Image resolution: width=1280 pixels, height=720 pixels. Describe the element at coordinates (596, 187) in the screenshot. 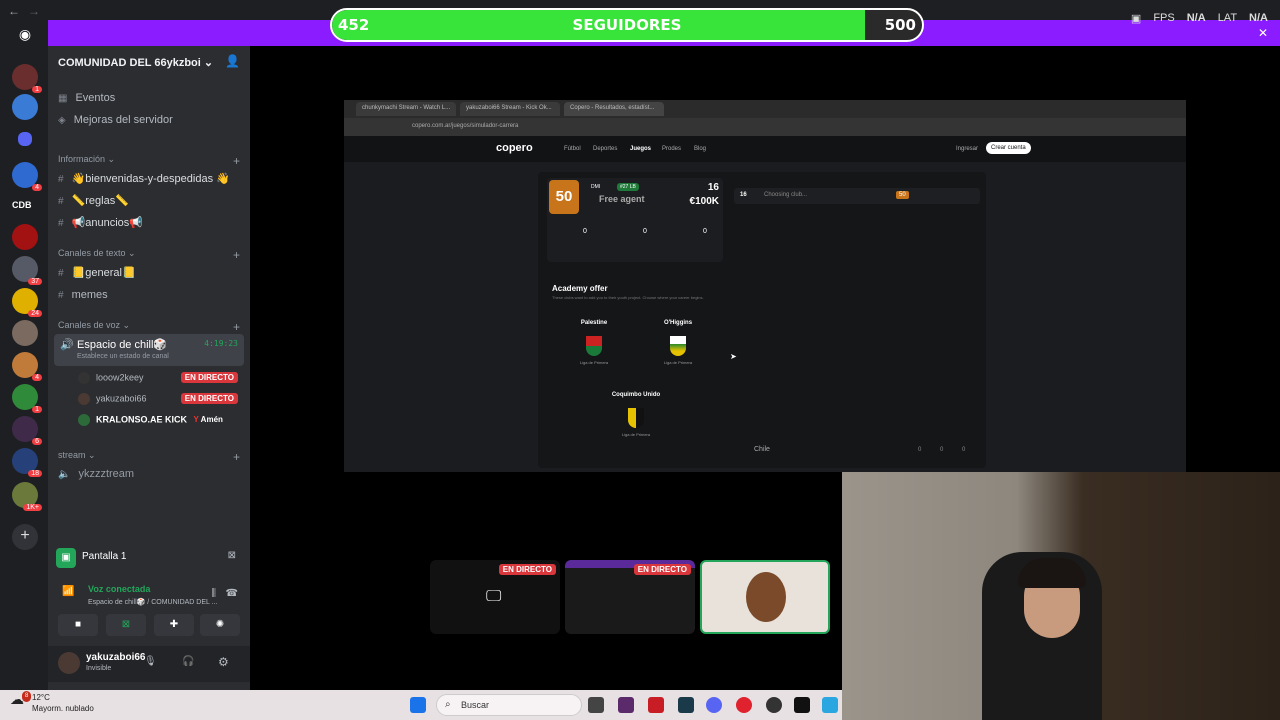

I see `player-position: DMI` at that location.